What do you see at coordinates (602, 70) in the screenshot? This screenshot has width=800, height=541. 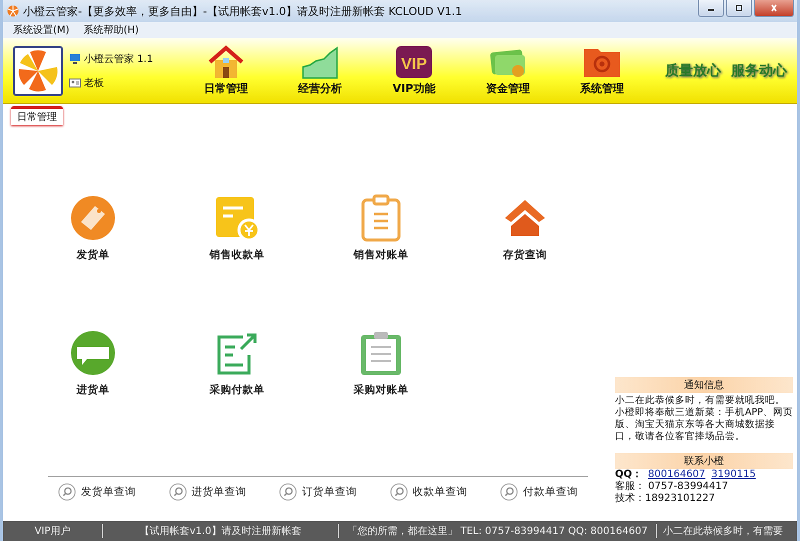 I see `toolbar-button: 系统管理` at bounding box center [602, 70].